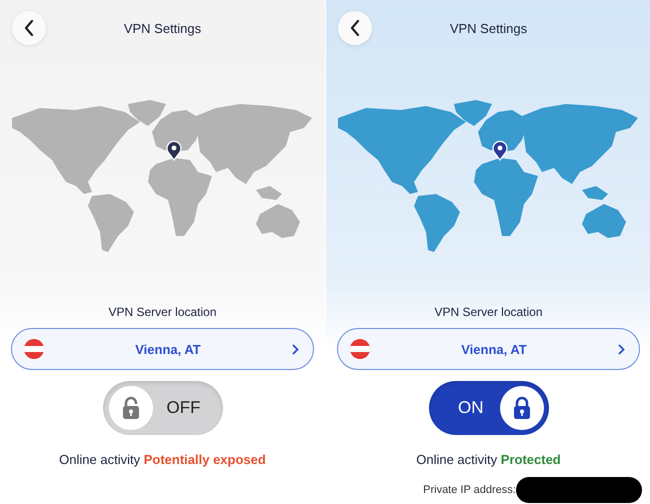 The image size is (650, 504). Describe the element at coordinates (469, 490) in the screenshot. I see `ip-address-label: Private IP address:` at that location.